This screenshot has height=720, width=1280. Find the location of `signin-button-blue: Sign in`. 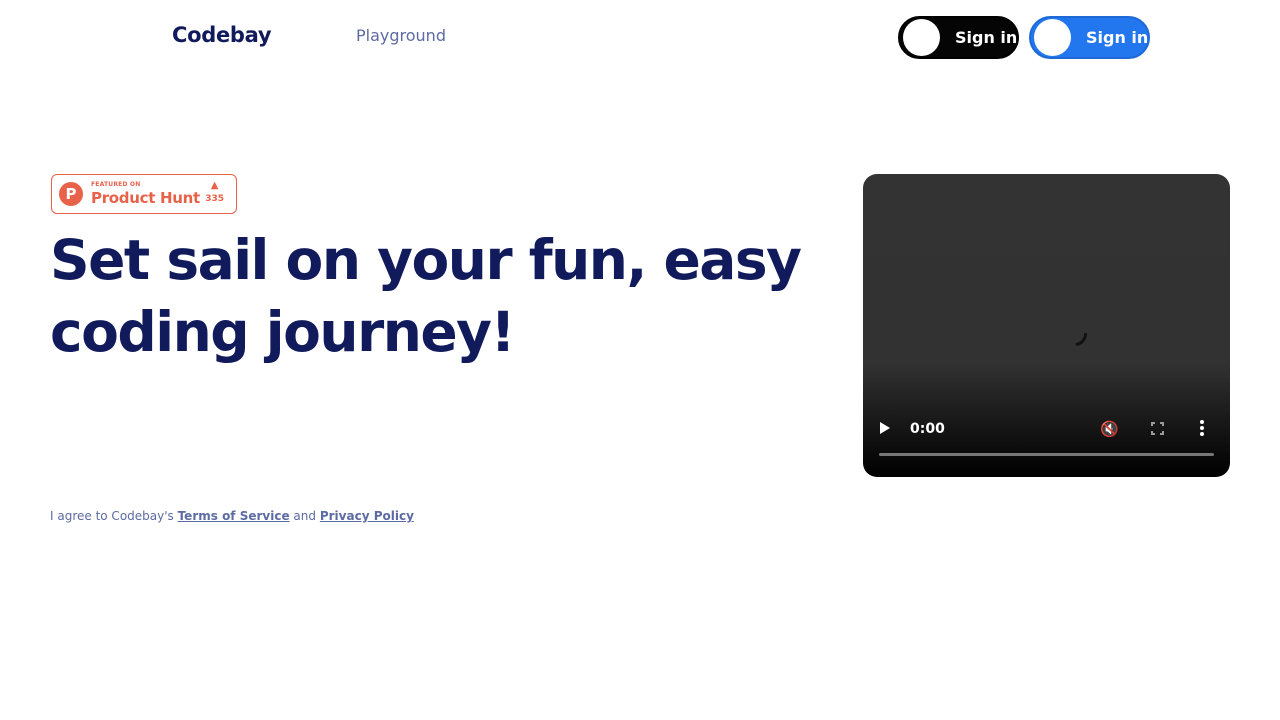

signin-button-blue: Sign in is located at coordinates (1089, 37).